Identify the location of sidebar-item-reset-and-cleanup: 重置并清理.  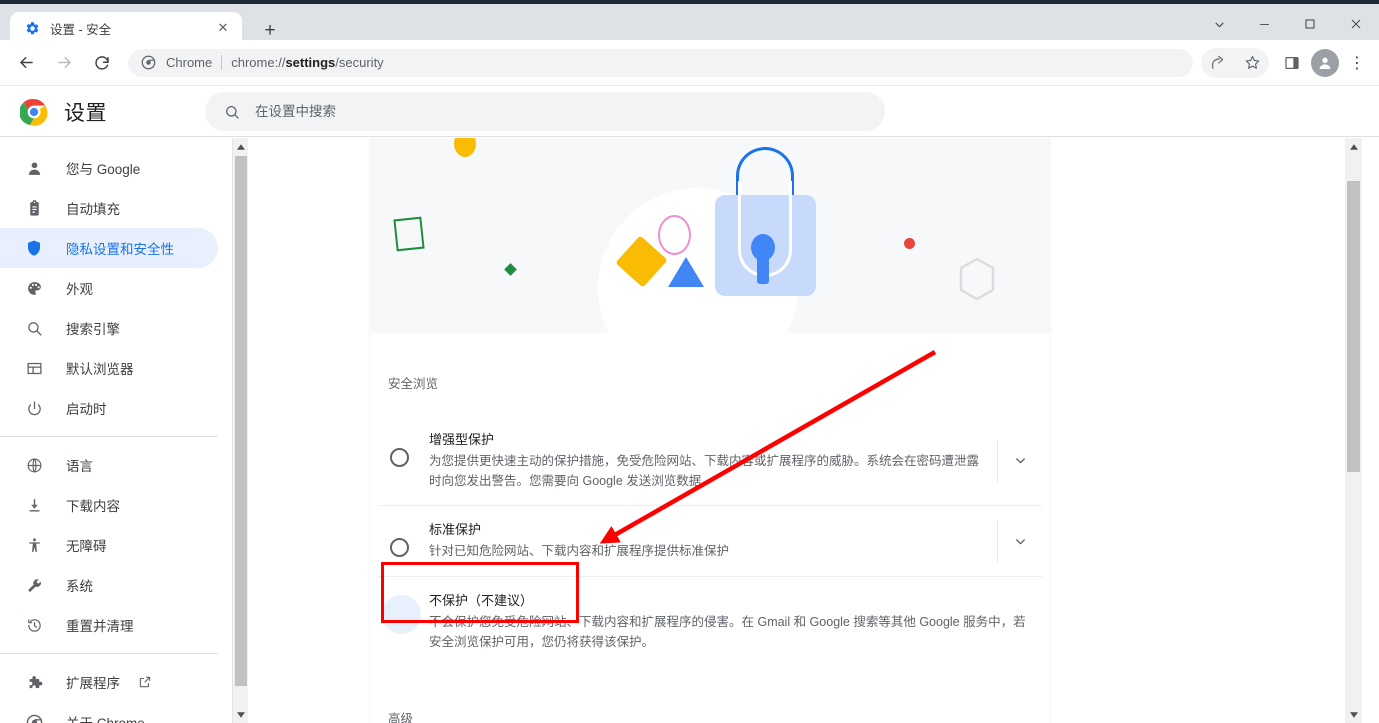
(109, 625).